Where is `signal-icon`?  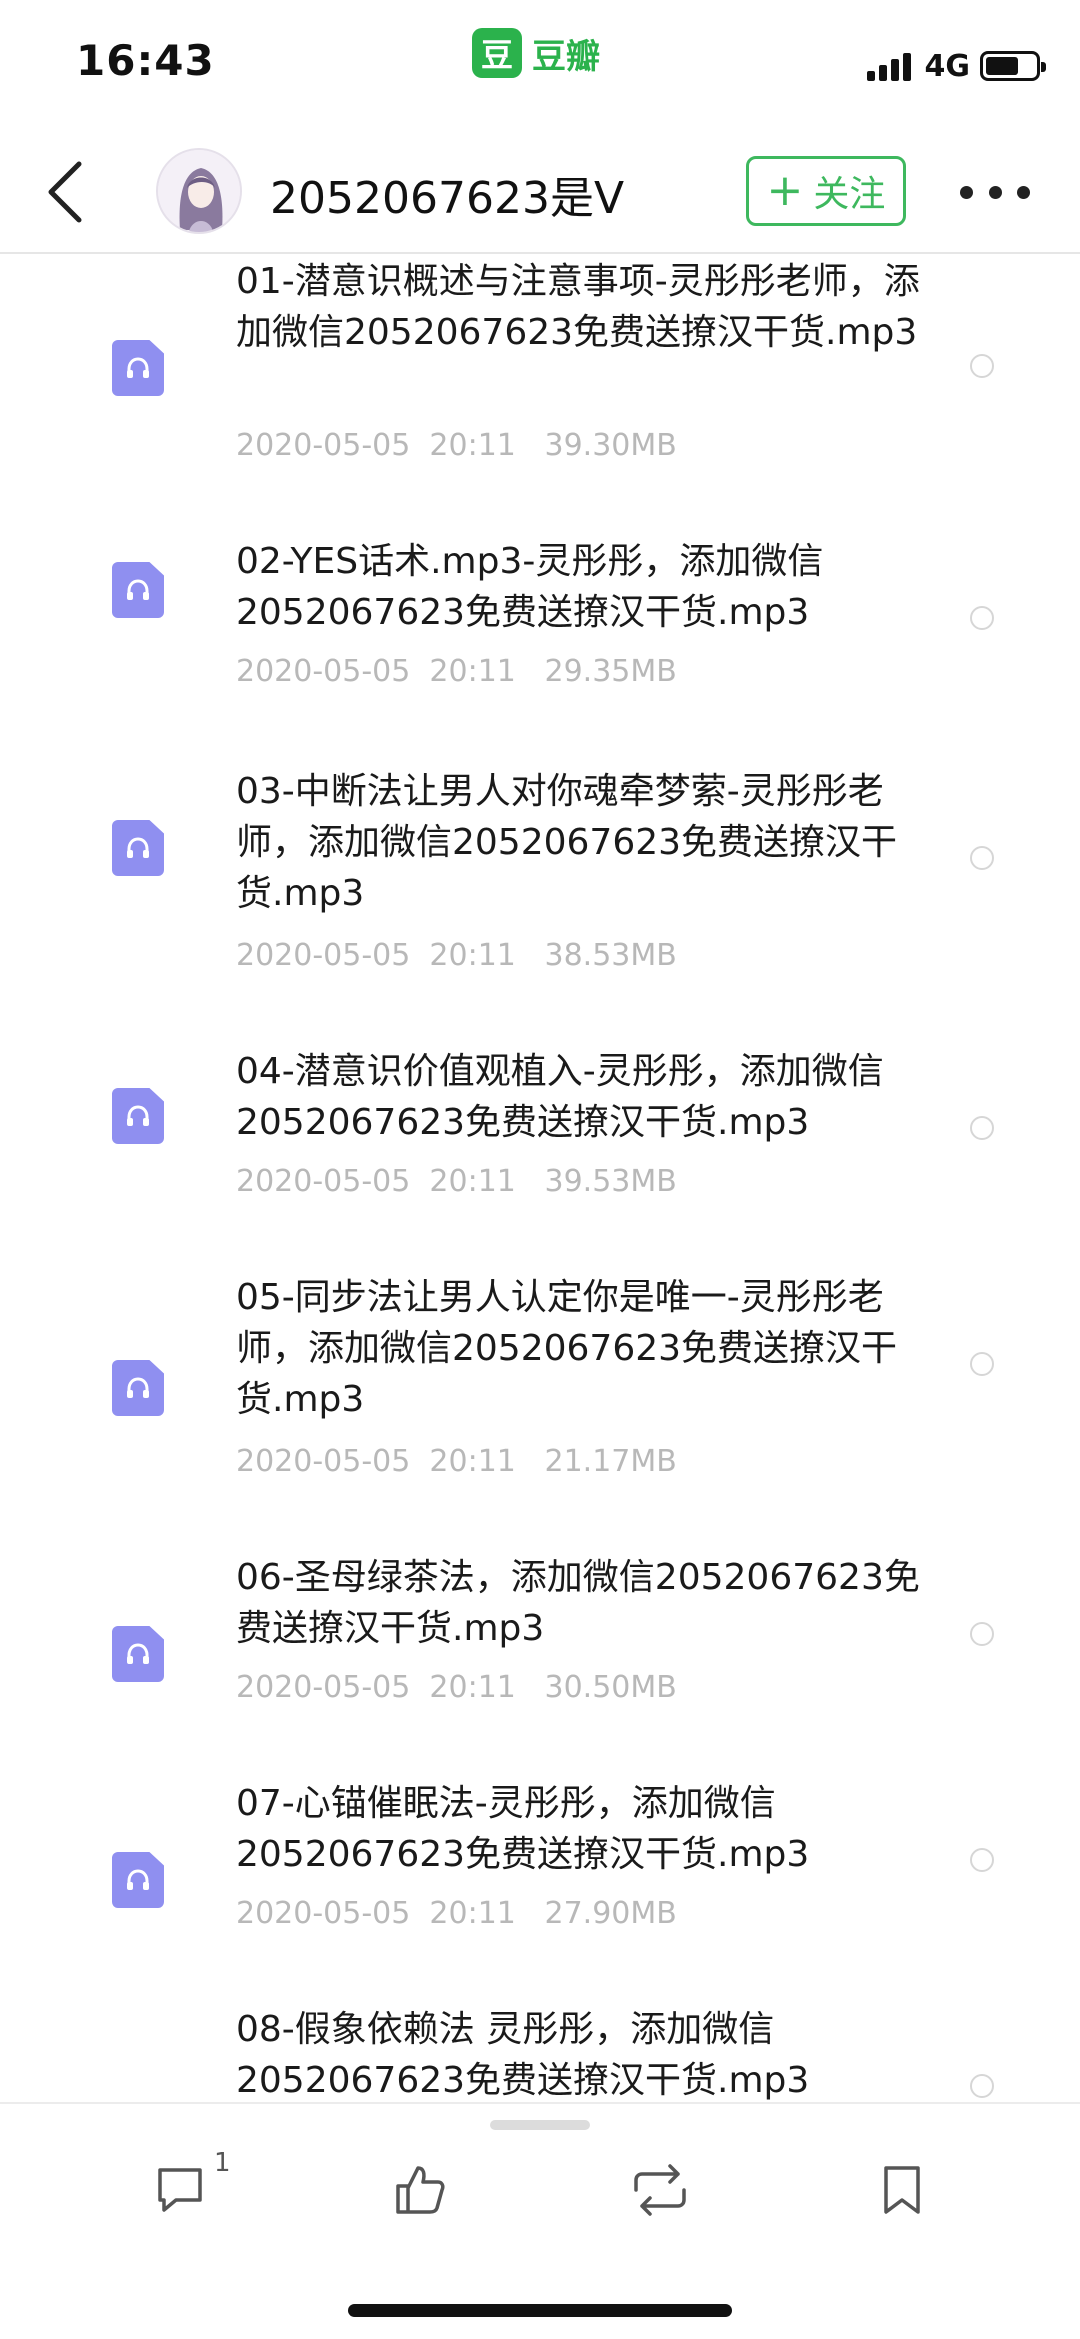
signal-icon is located at coordinates (890, 66).